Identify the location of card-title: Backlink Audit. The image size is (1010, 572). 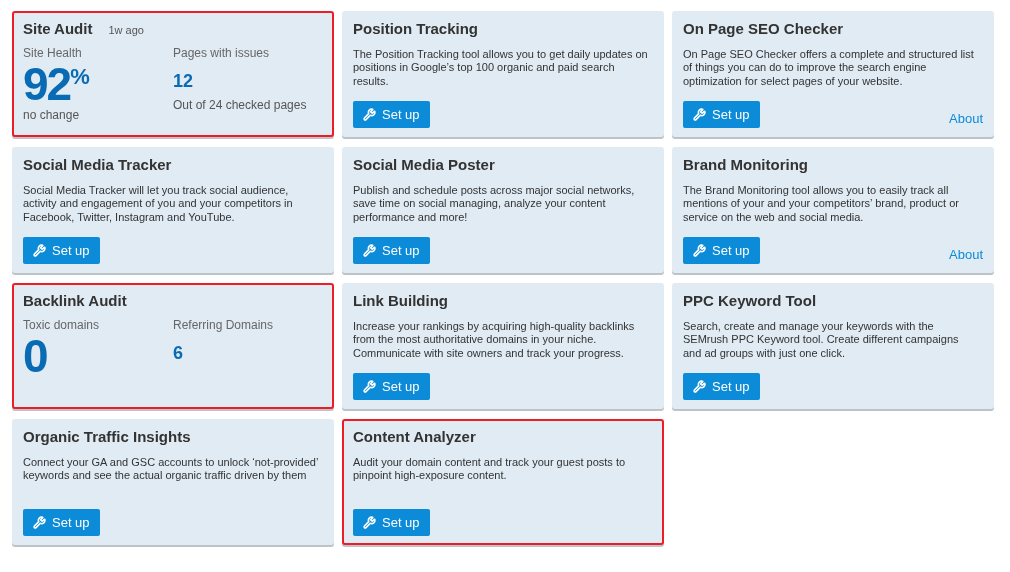
(75, 301).